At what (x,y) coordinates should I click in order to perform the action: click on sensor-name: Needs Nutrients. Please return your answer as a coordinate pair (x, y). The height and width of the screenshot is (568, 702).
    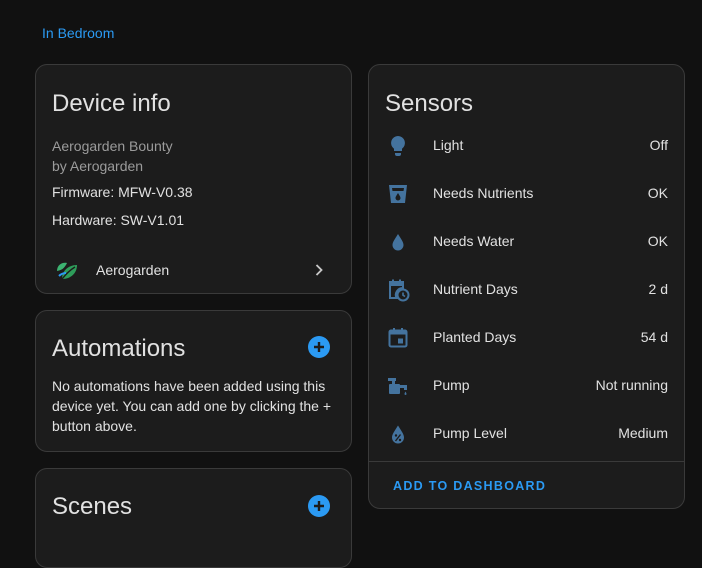
    Looking at the image, I should click on (483, 193).